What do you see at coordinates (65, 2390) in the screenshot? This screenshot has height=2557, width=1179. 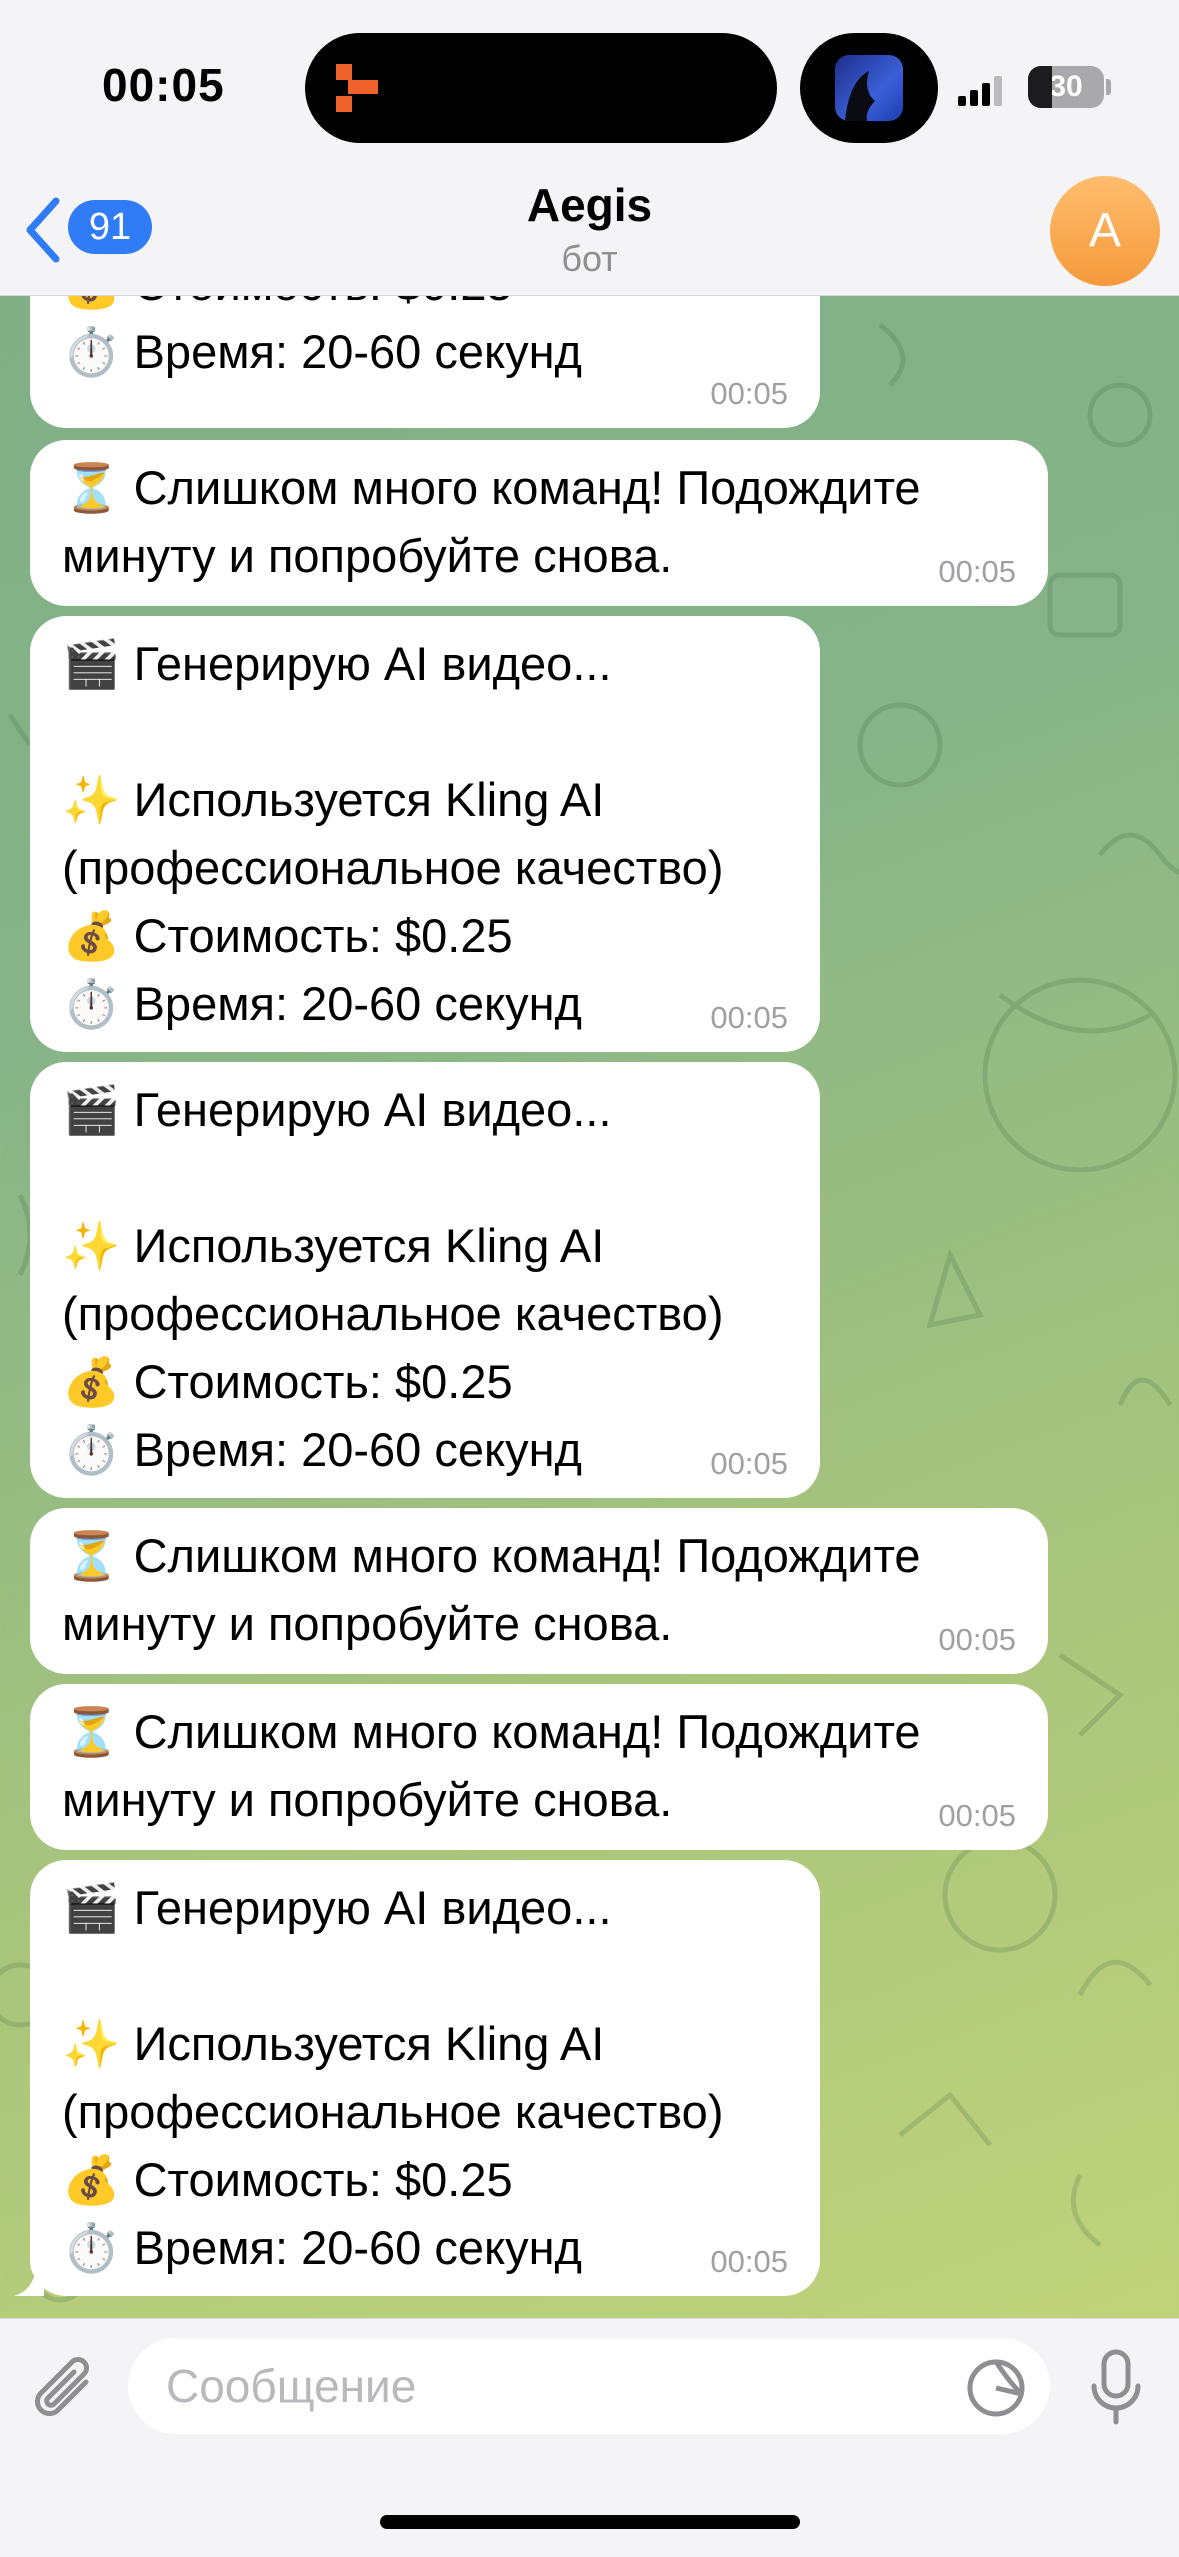 I see `paperclip-icon` at bounding box center [65, 2390].